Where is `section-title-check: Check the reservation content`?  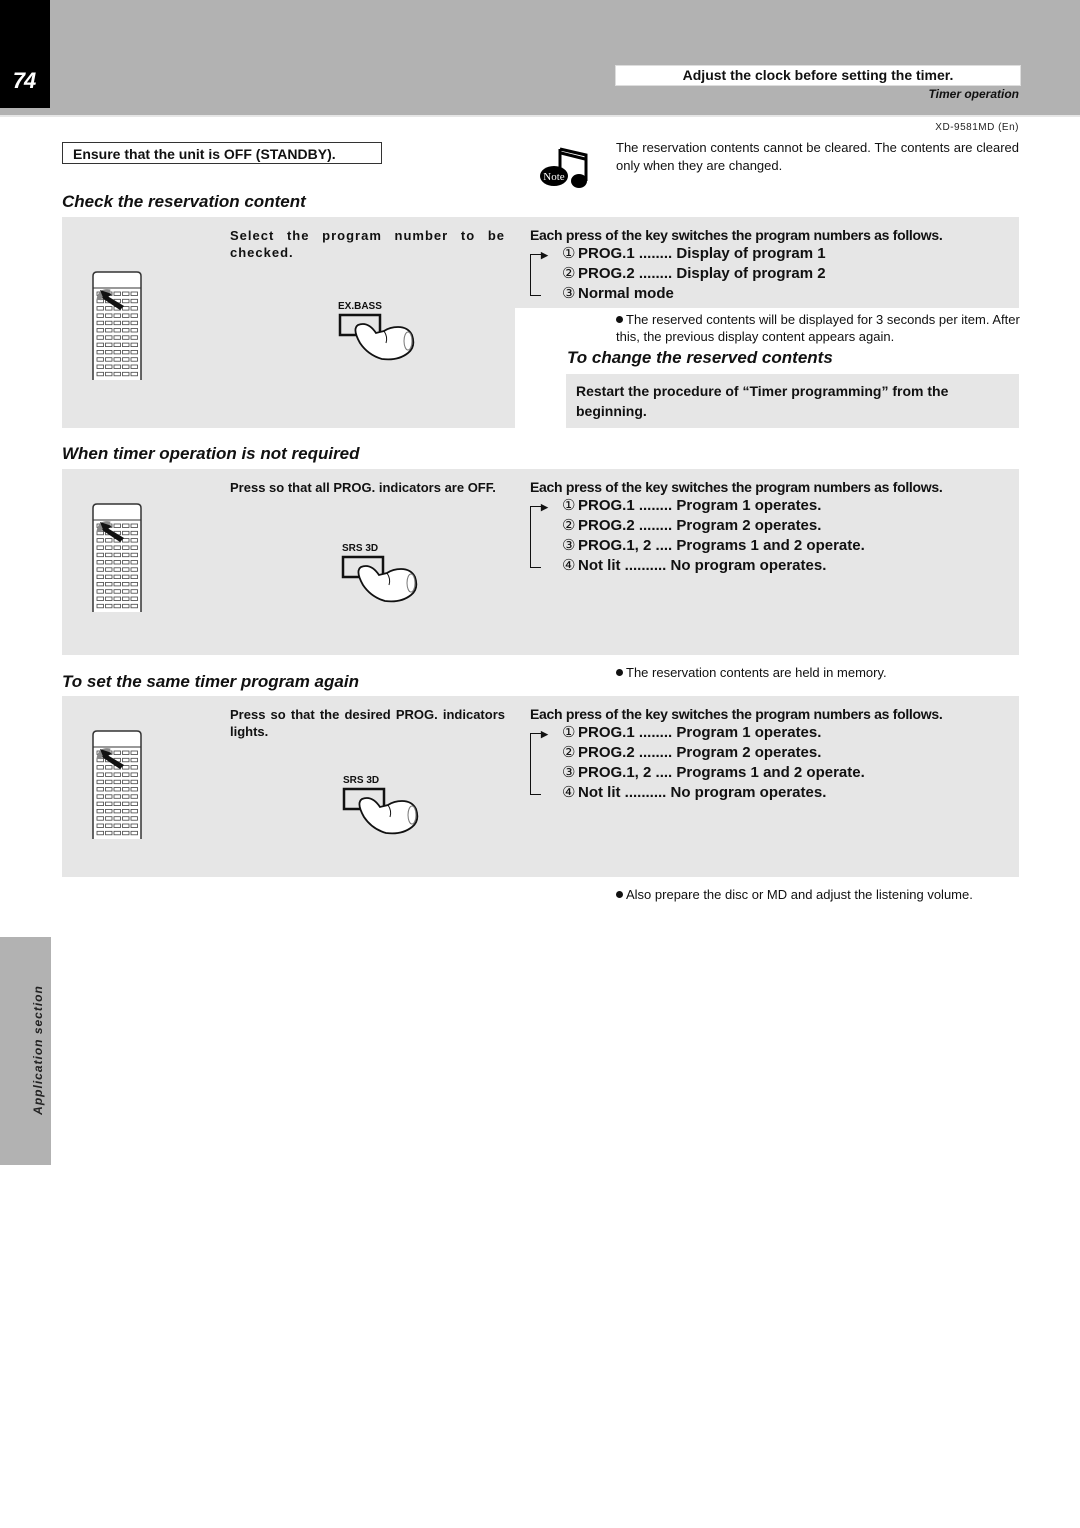
section-title-check: Check the reservation content is located at coordinates (184, 201).